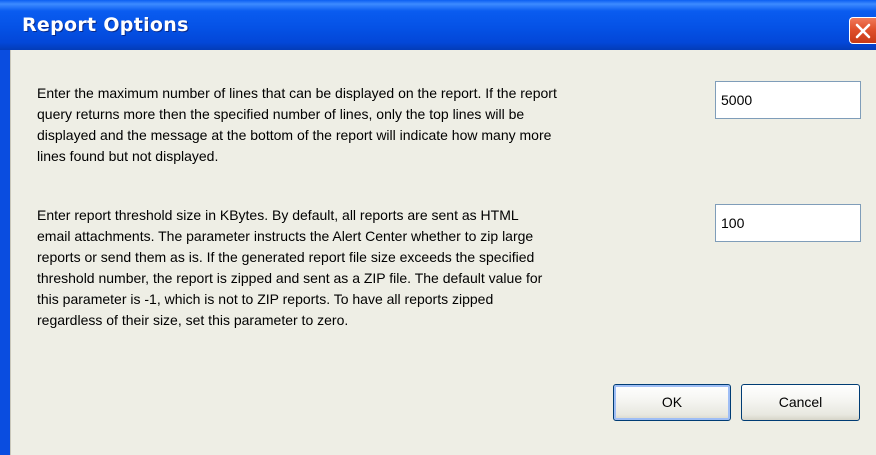  Describe the element at coordinates (438, 25) in the screenshot. I see `title-bar: Report Options` at that location.